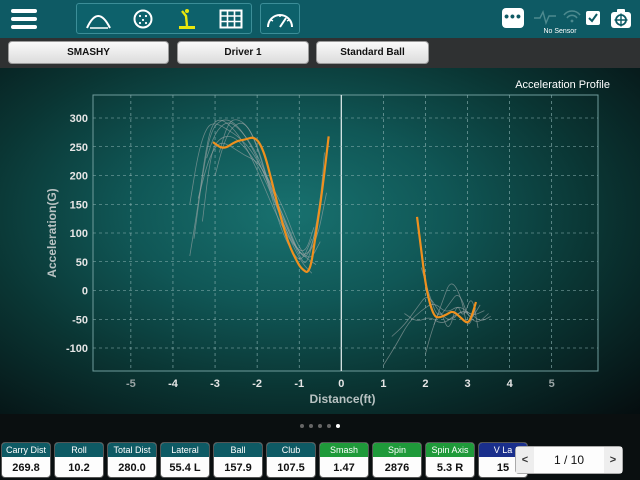  What do you see at coordinates (467, 384) in the screenshot?
I see `x-tick-label: 3` at bounding box center [467, 384].